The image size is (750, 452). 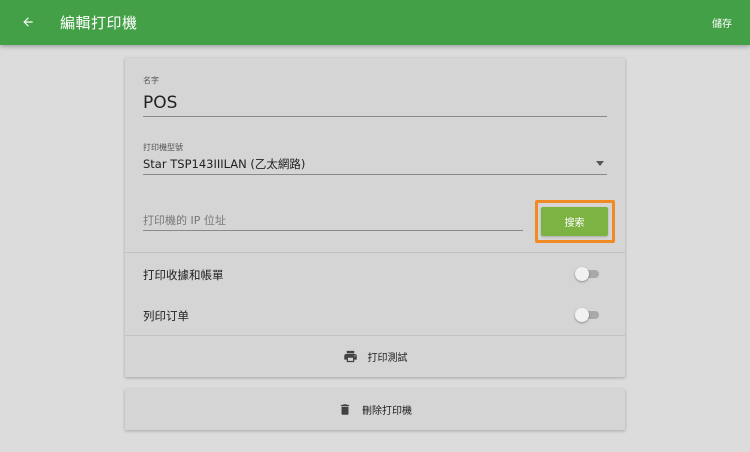 I want to click on app-bar: 編輯打印機 儲存, so click(x=375, y=22).